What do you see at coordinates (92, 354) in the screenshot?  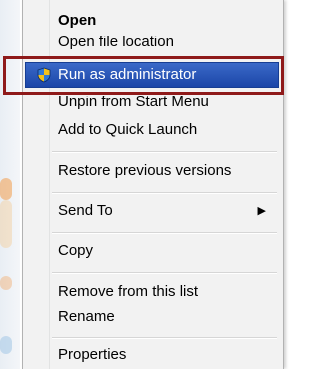 I see `menu-item-label: Properties` at bounding box center [92, 354].